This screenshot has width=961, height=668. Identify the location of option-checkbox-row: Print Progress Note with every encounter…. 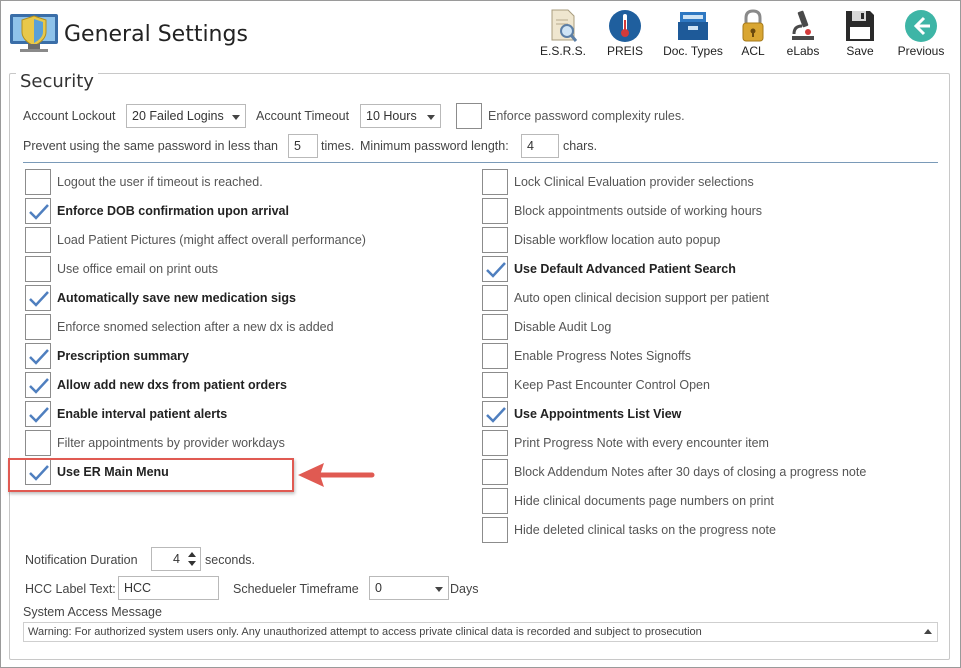
(702, 443).